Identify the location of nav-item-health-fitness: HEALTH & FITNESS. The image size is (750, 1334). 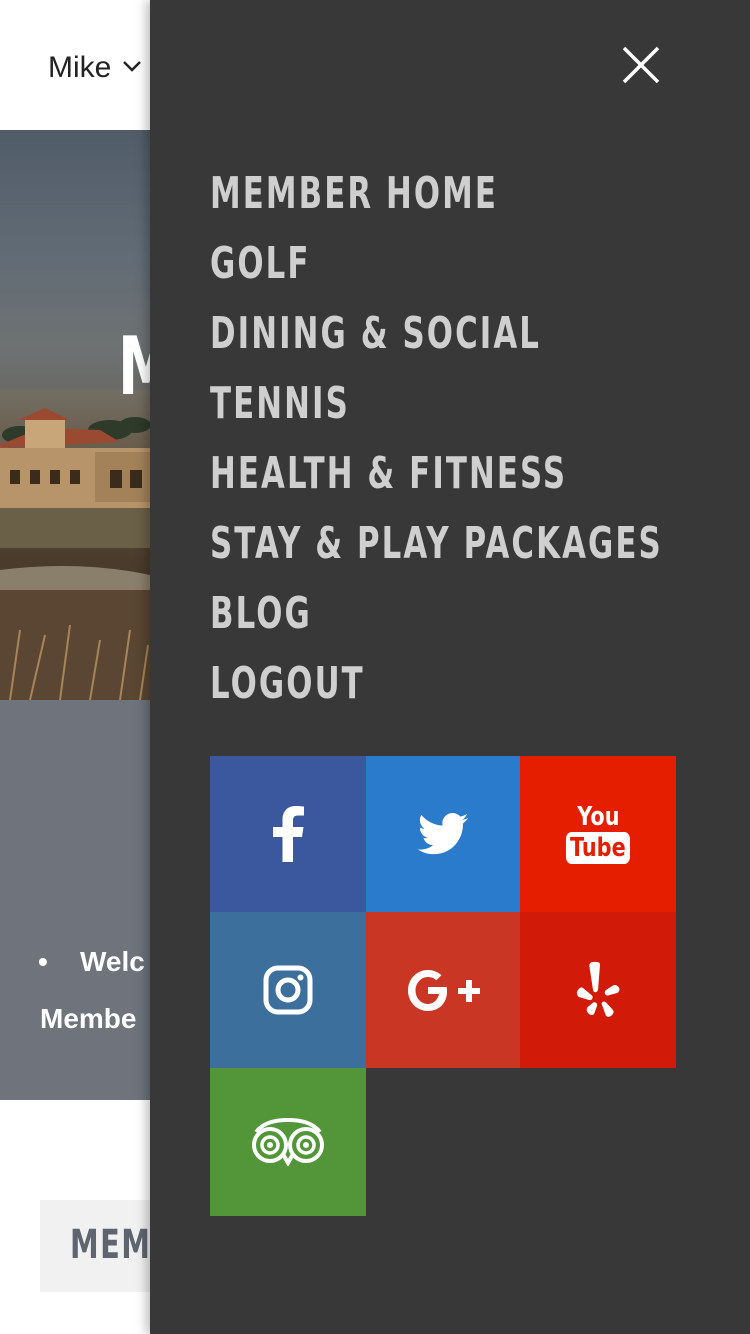
(470, 483).